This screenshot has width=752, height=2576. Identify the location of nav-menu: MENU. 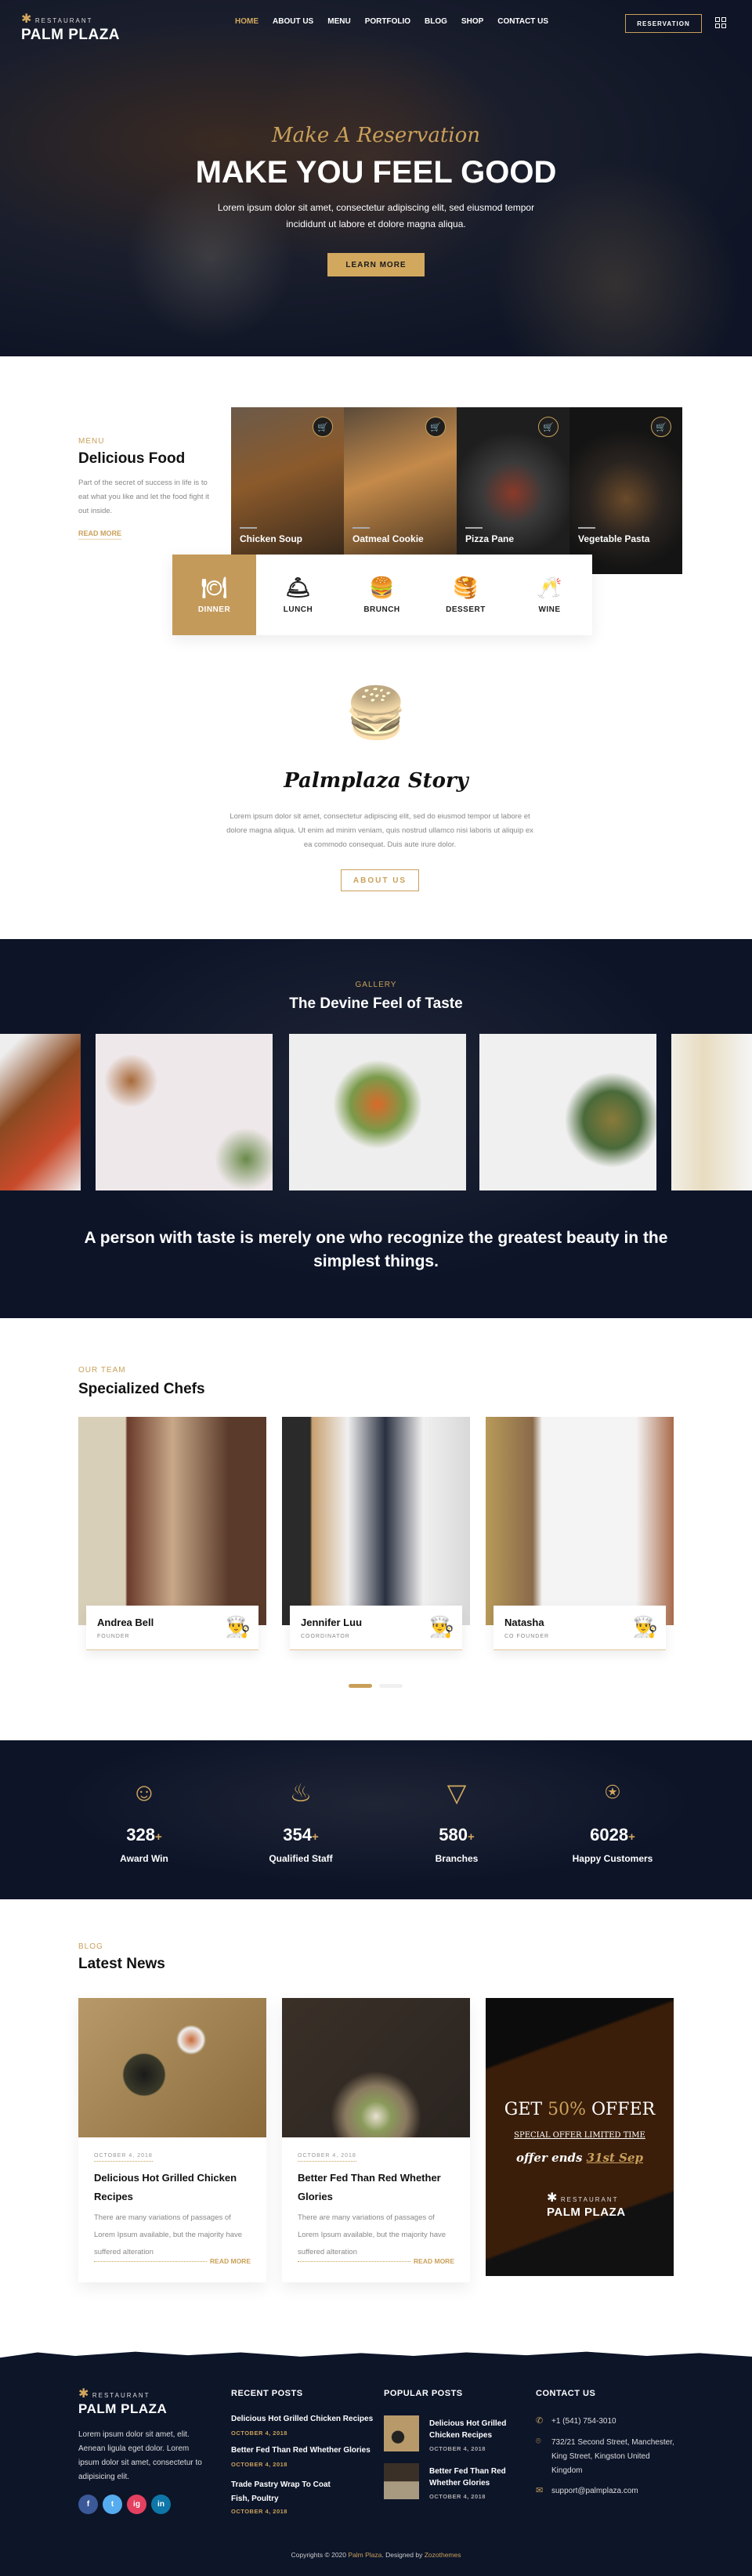
(338, 21).